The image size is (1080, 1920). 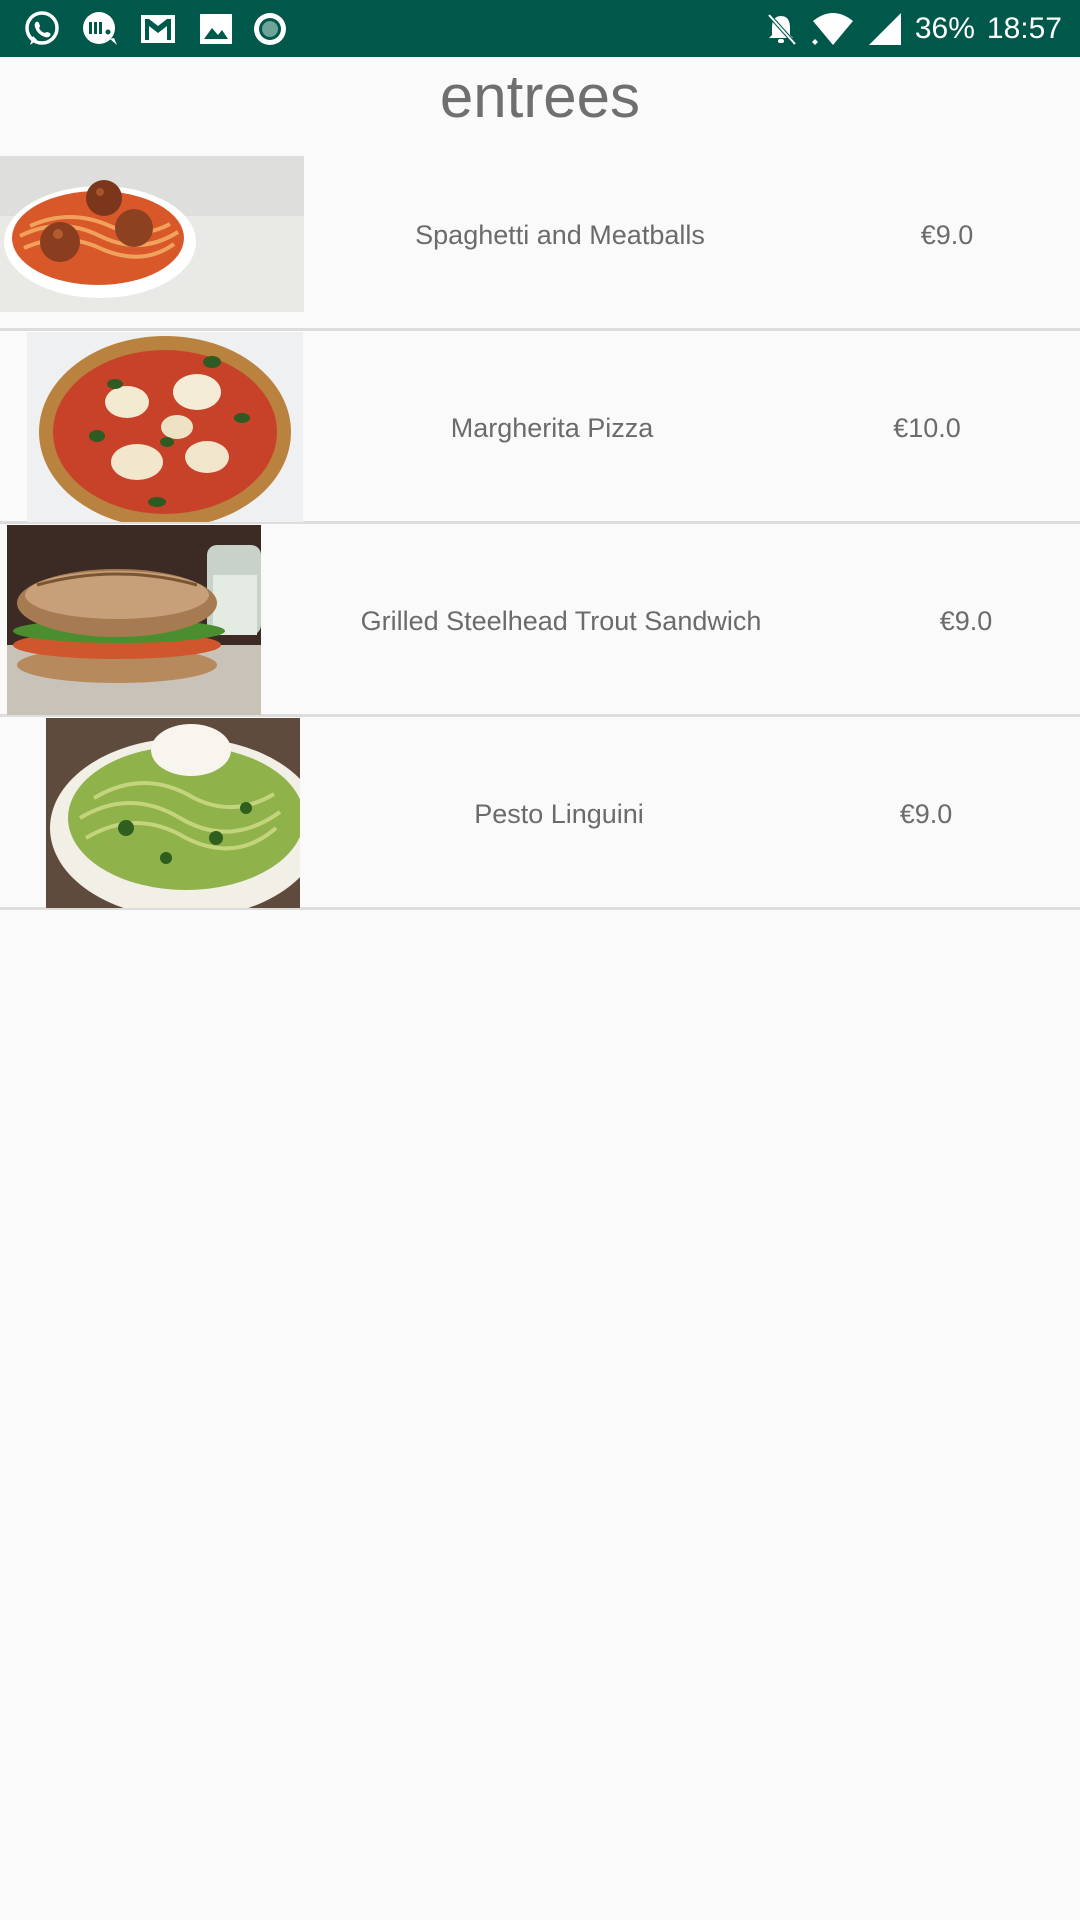 I want to click on pesto-linguini-photo, so click(x=173, y=813).